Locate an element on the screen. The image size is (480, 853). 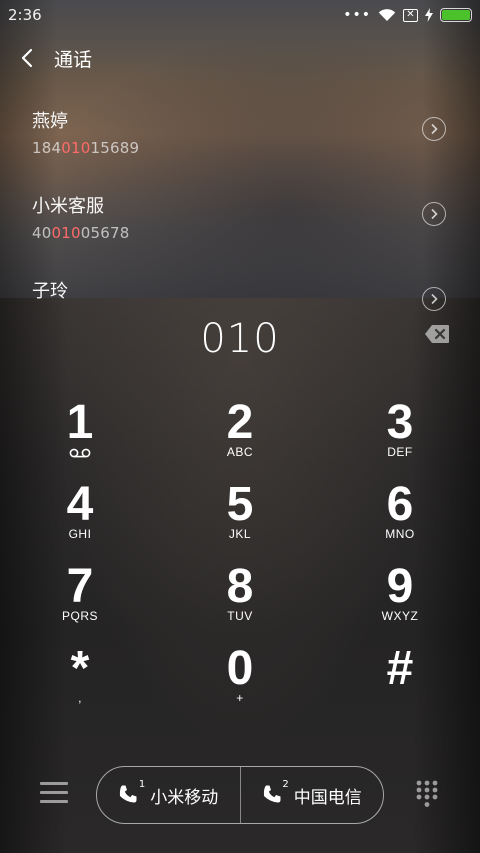
key-digit: 0 is located at coordinates (240, 668).